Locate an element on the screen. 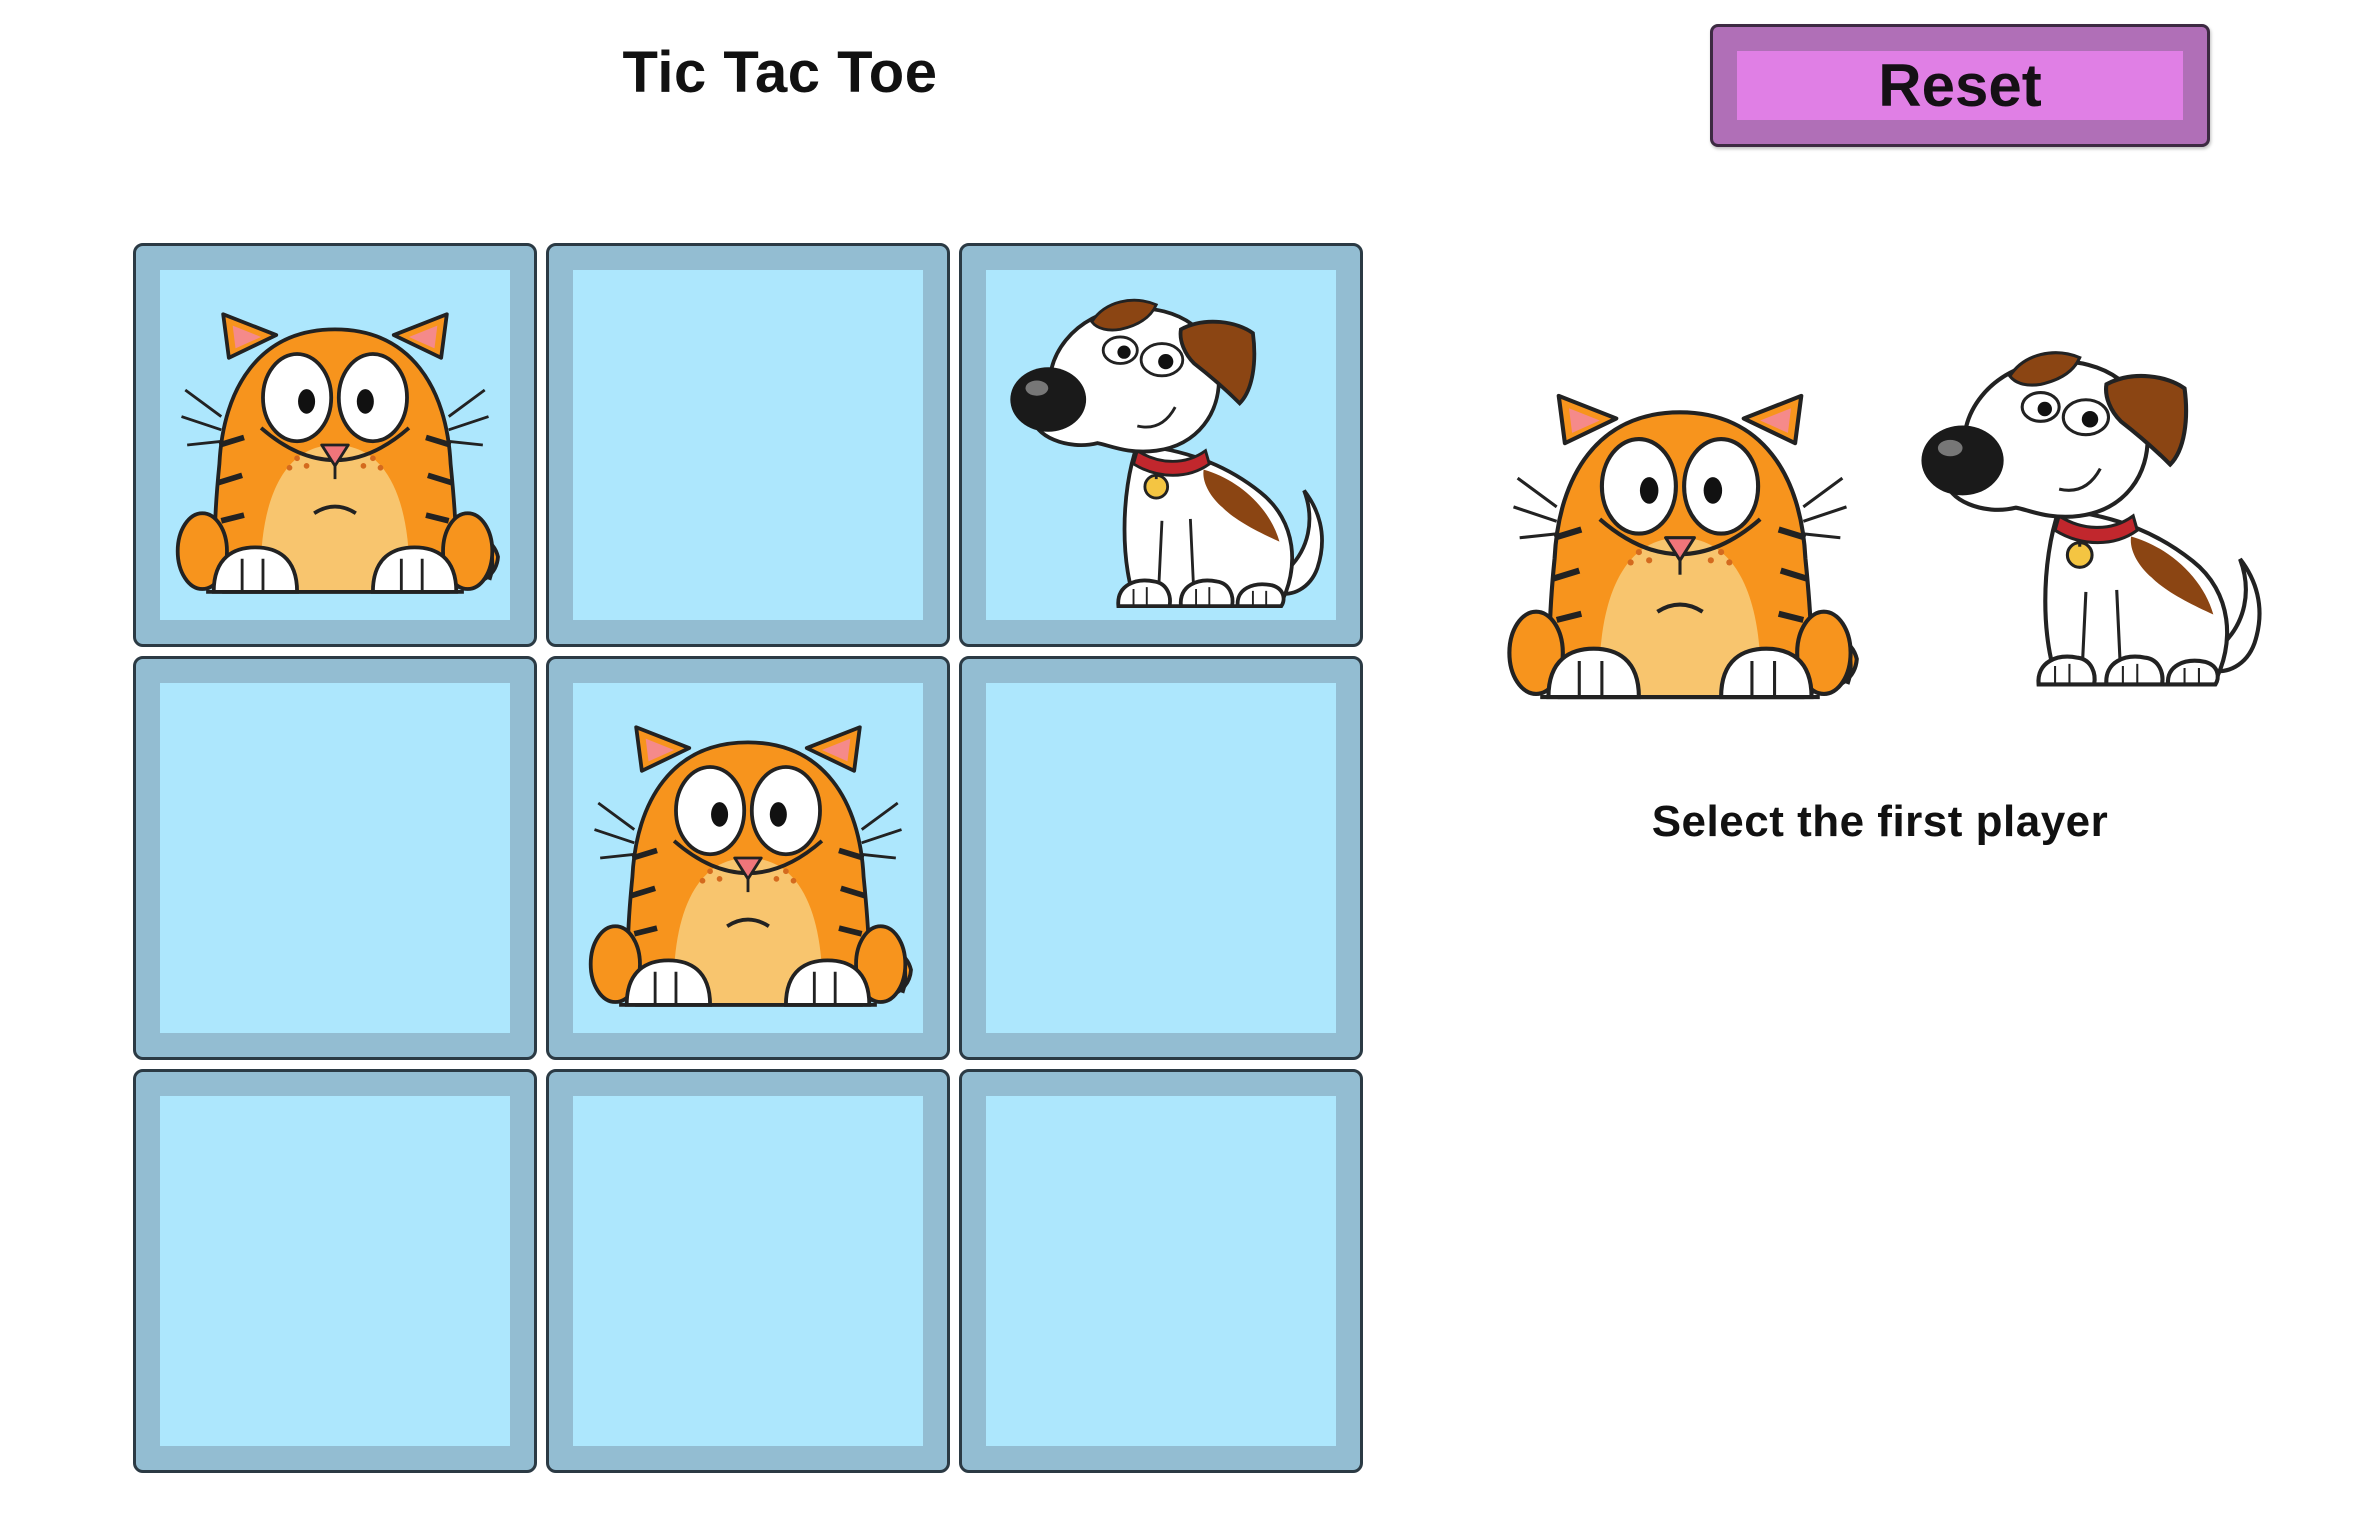 The height and width of the screenshot is (1532, 2375). reset-button: Reset is located at coordinates (1960, 85).